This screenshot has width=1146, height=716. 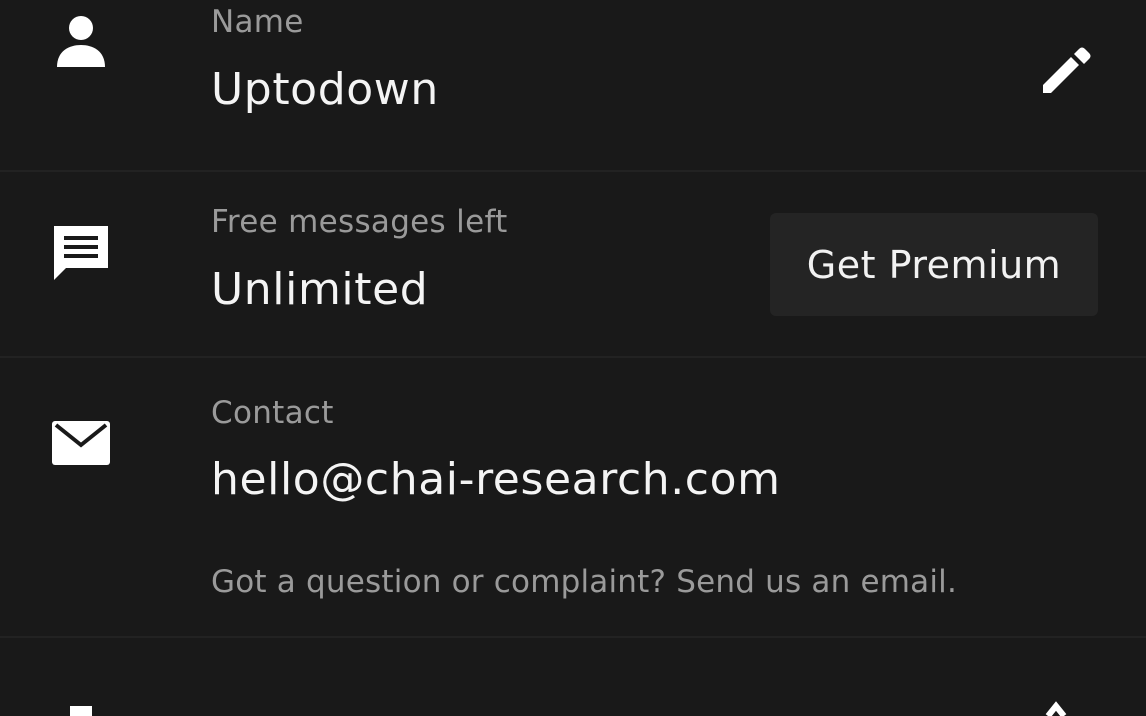 What do you see at coordinates (257, 22) in the screenshot?
I see `name-label: Name` at bounding box center [257, 22].